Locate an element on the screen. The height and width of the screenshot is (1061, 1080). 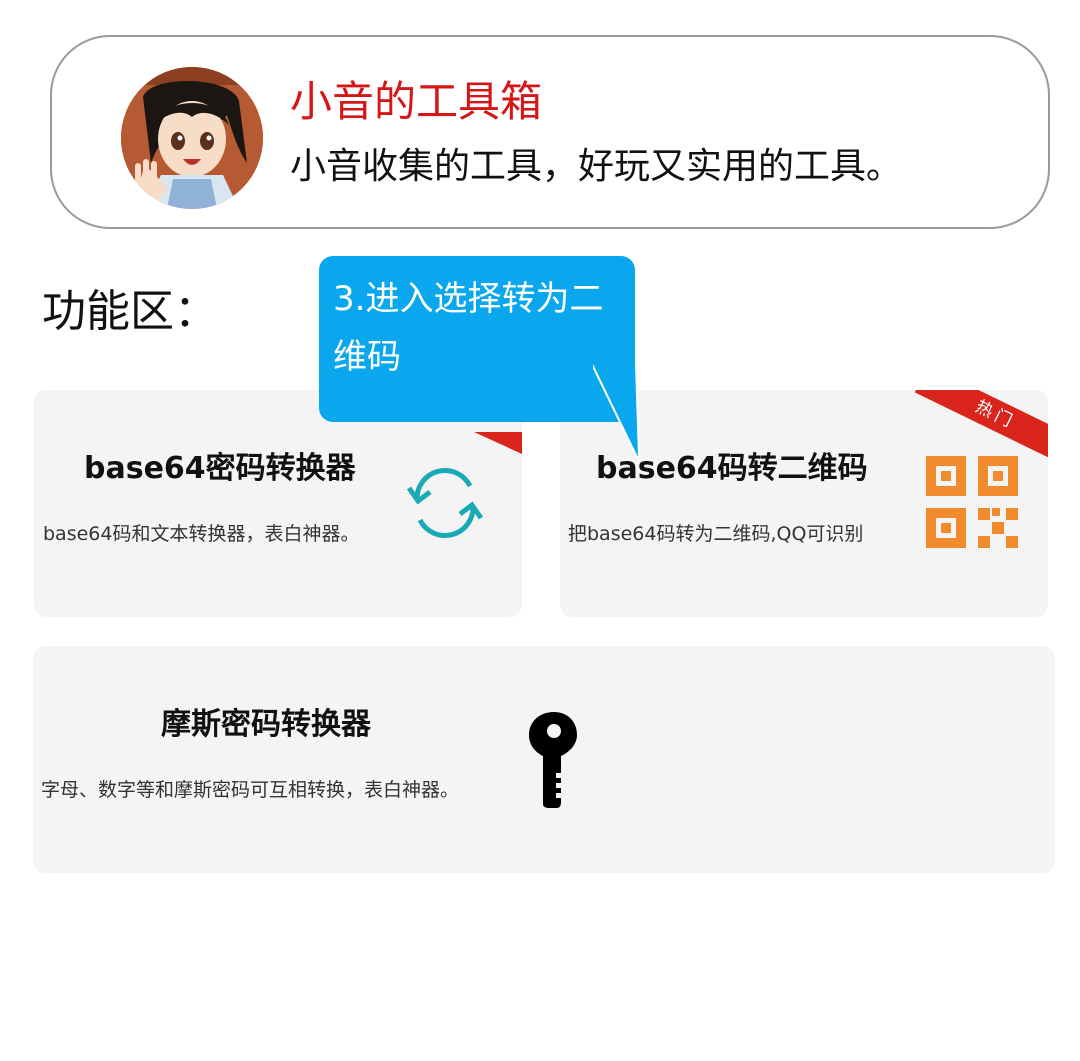
card-title: base64密码转换器 is located at coordinates (220, 468).